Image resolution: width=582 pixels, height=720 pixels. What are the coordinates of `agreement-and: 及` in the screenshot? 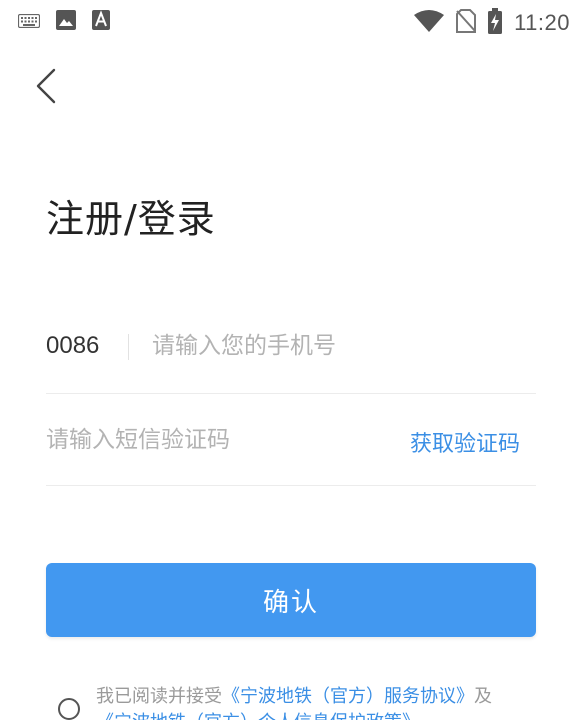 It's located at (483, 696).